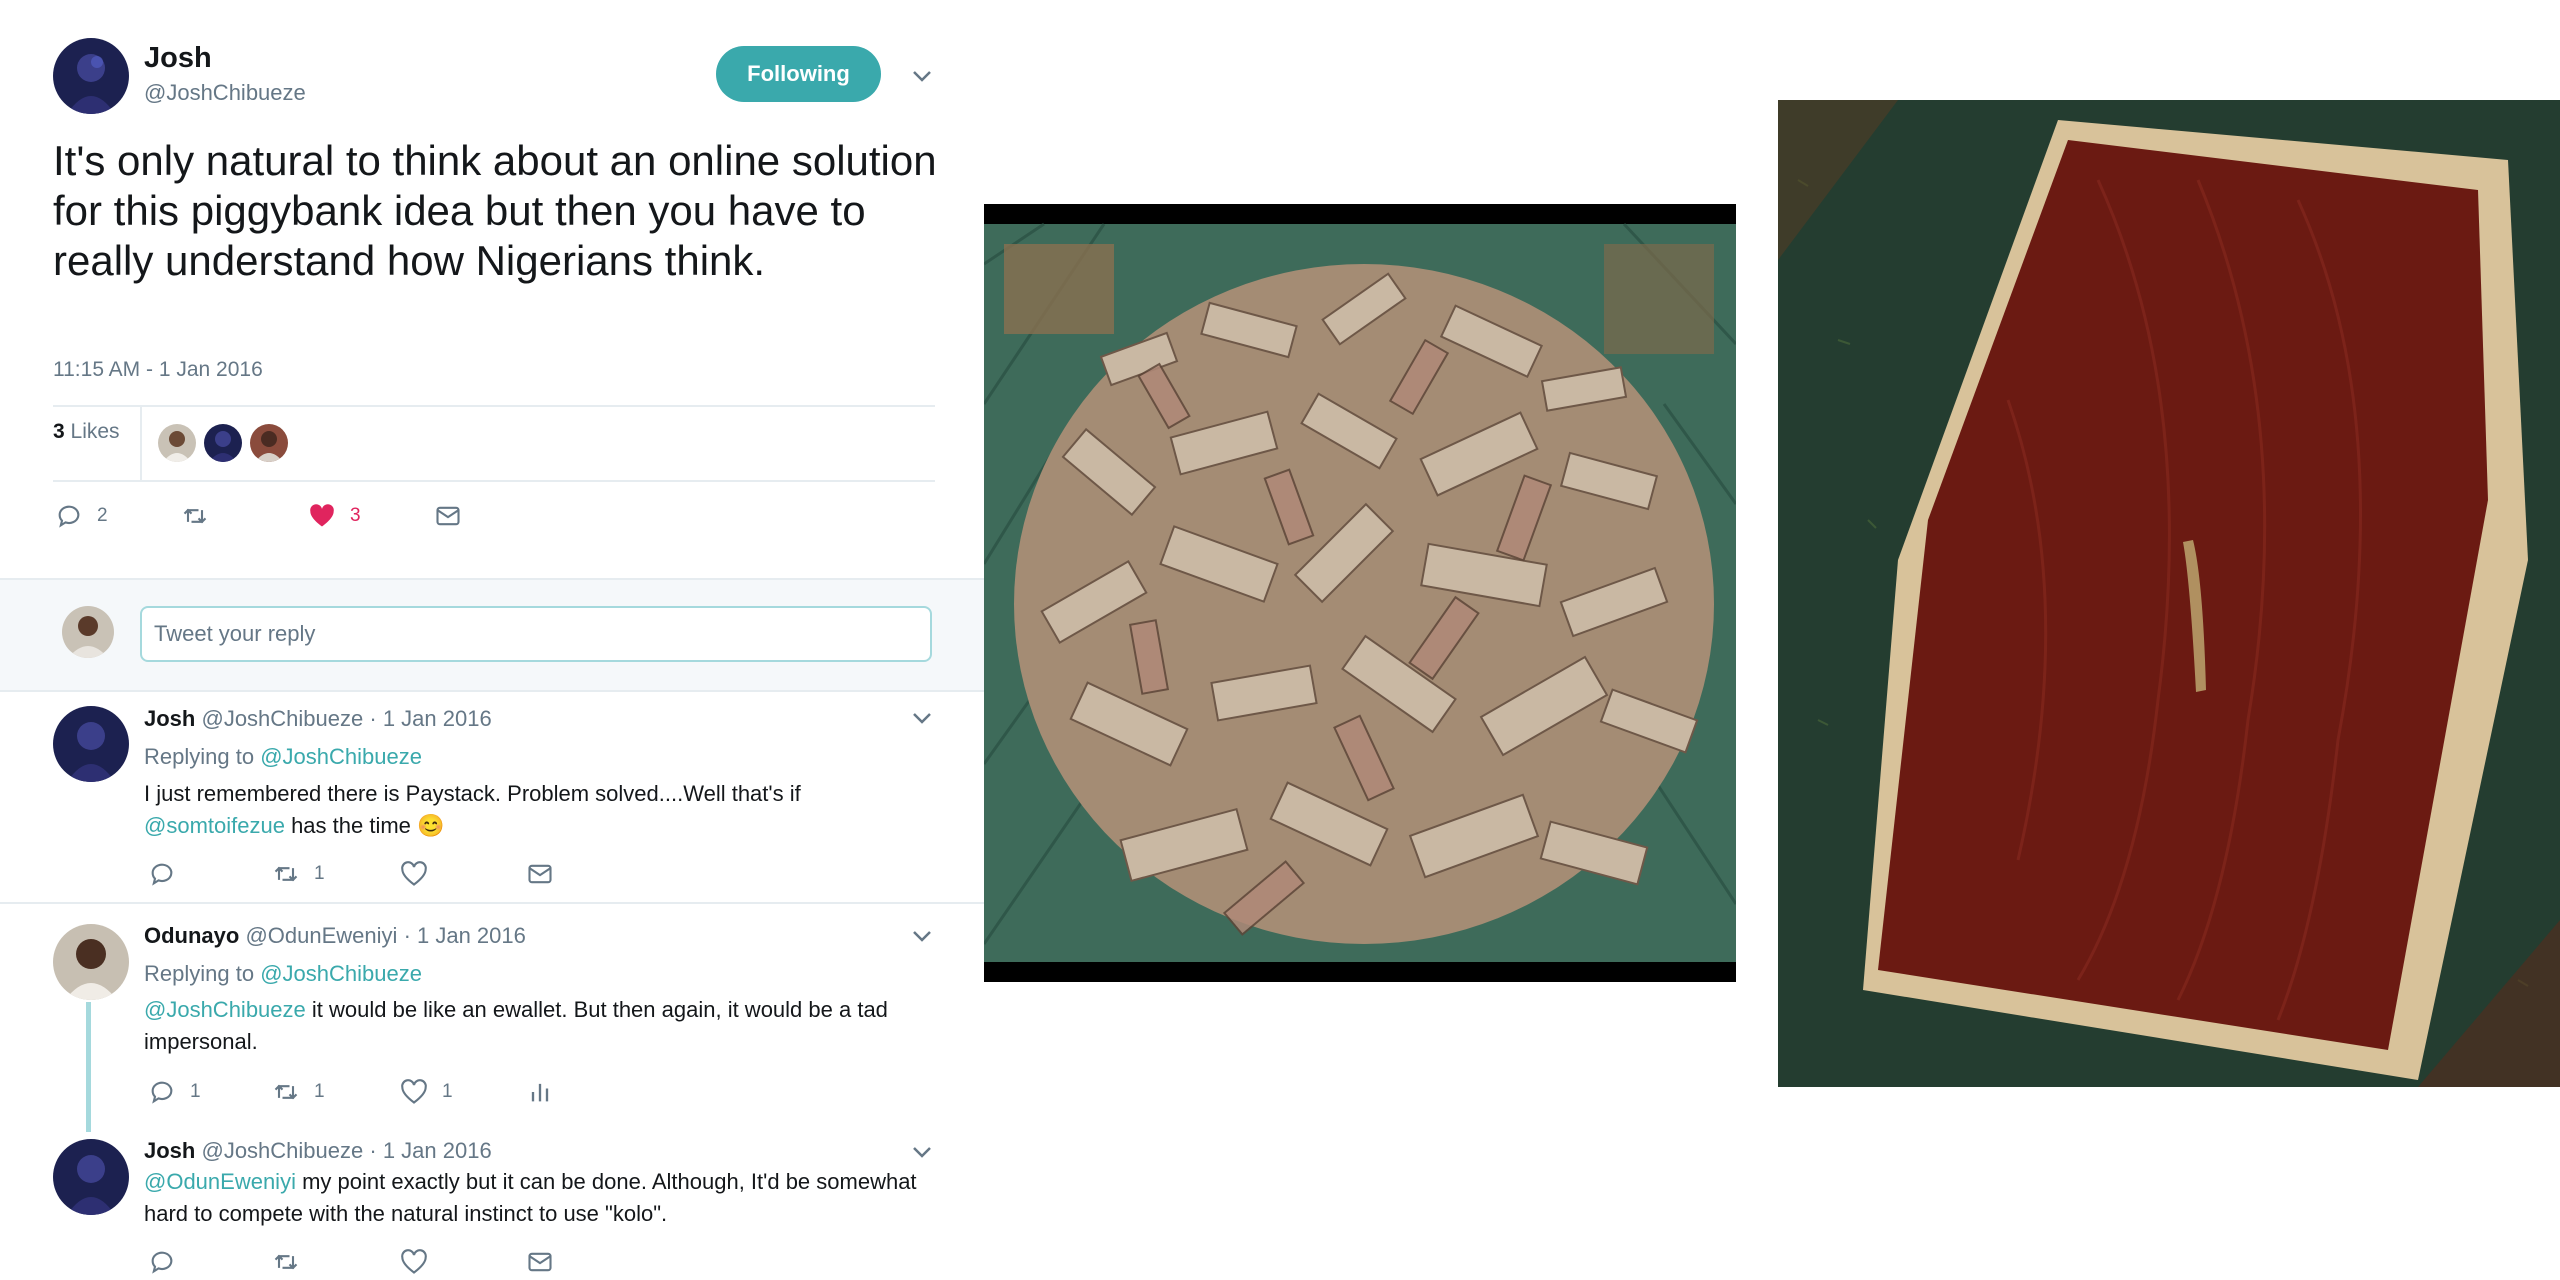 This screenshot has width=2560, height=1280. I want to click on like-count: 1, so click(447, 1091).